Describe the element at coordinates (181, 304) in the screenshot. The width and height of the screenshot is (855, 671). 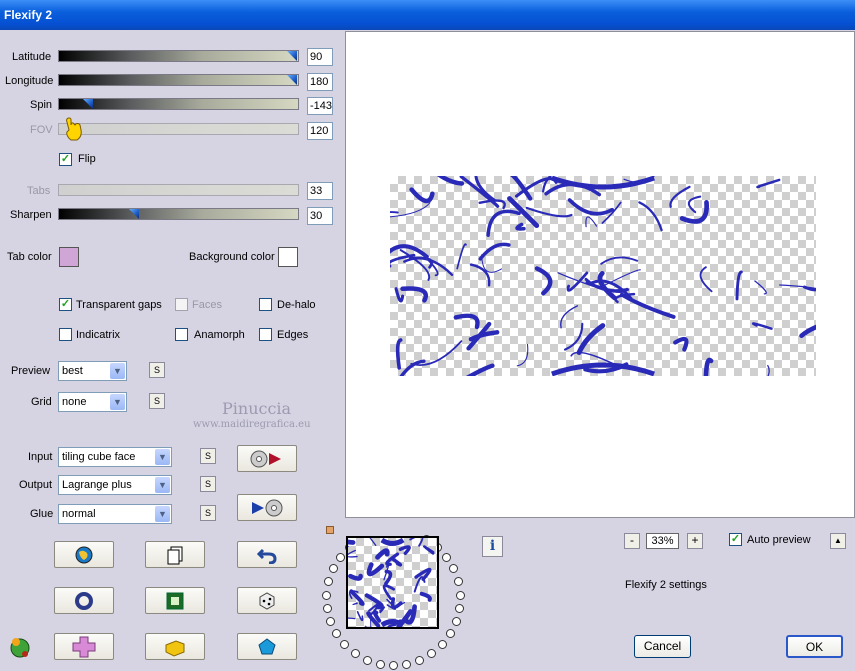
I see `faces-checkbox` at that location.